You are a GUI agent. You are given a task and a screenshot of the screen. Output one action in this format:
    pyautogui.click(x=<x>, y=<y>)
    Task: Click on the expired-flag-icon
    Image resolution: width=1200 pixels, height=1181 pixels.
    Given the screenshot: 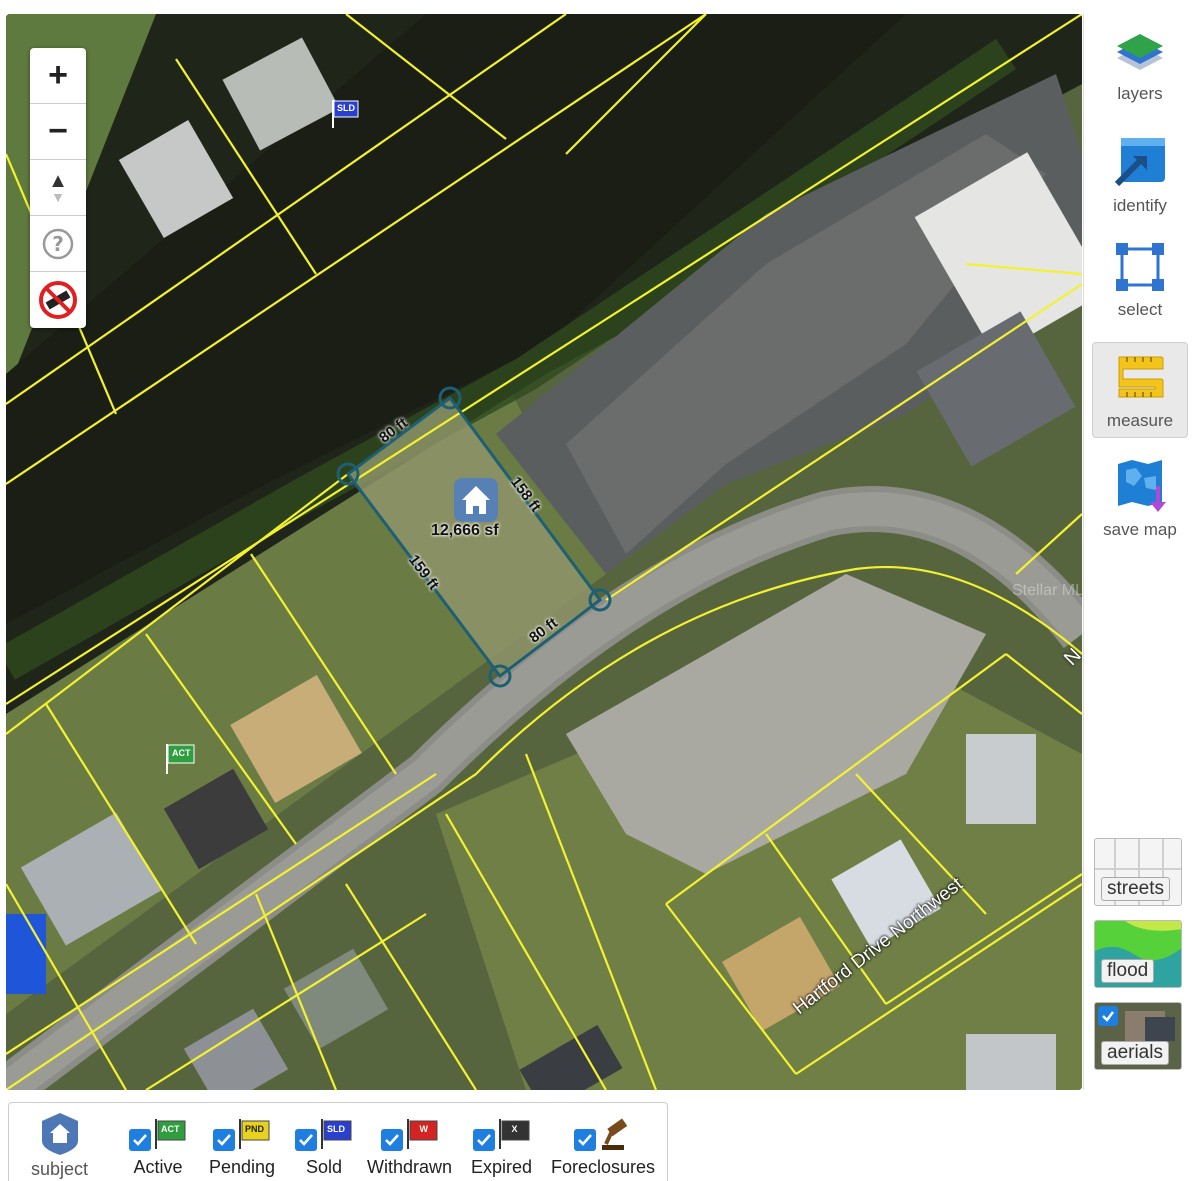 What is the action you would take?
    pyautogui.click(x=514, y=1134)
    